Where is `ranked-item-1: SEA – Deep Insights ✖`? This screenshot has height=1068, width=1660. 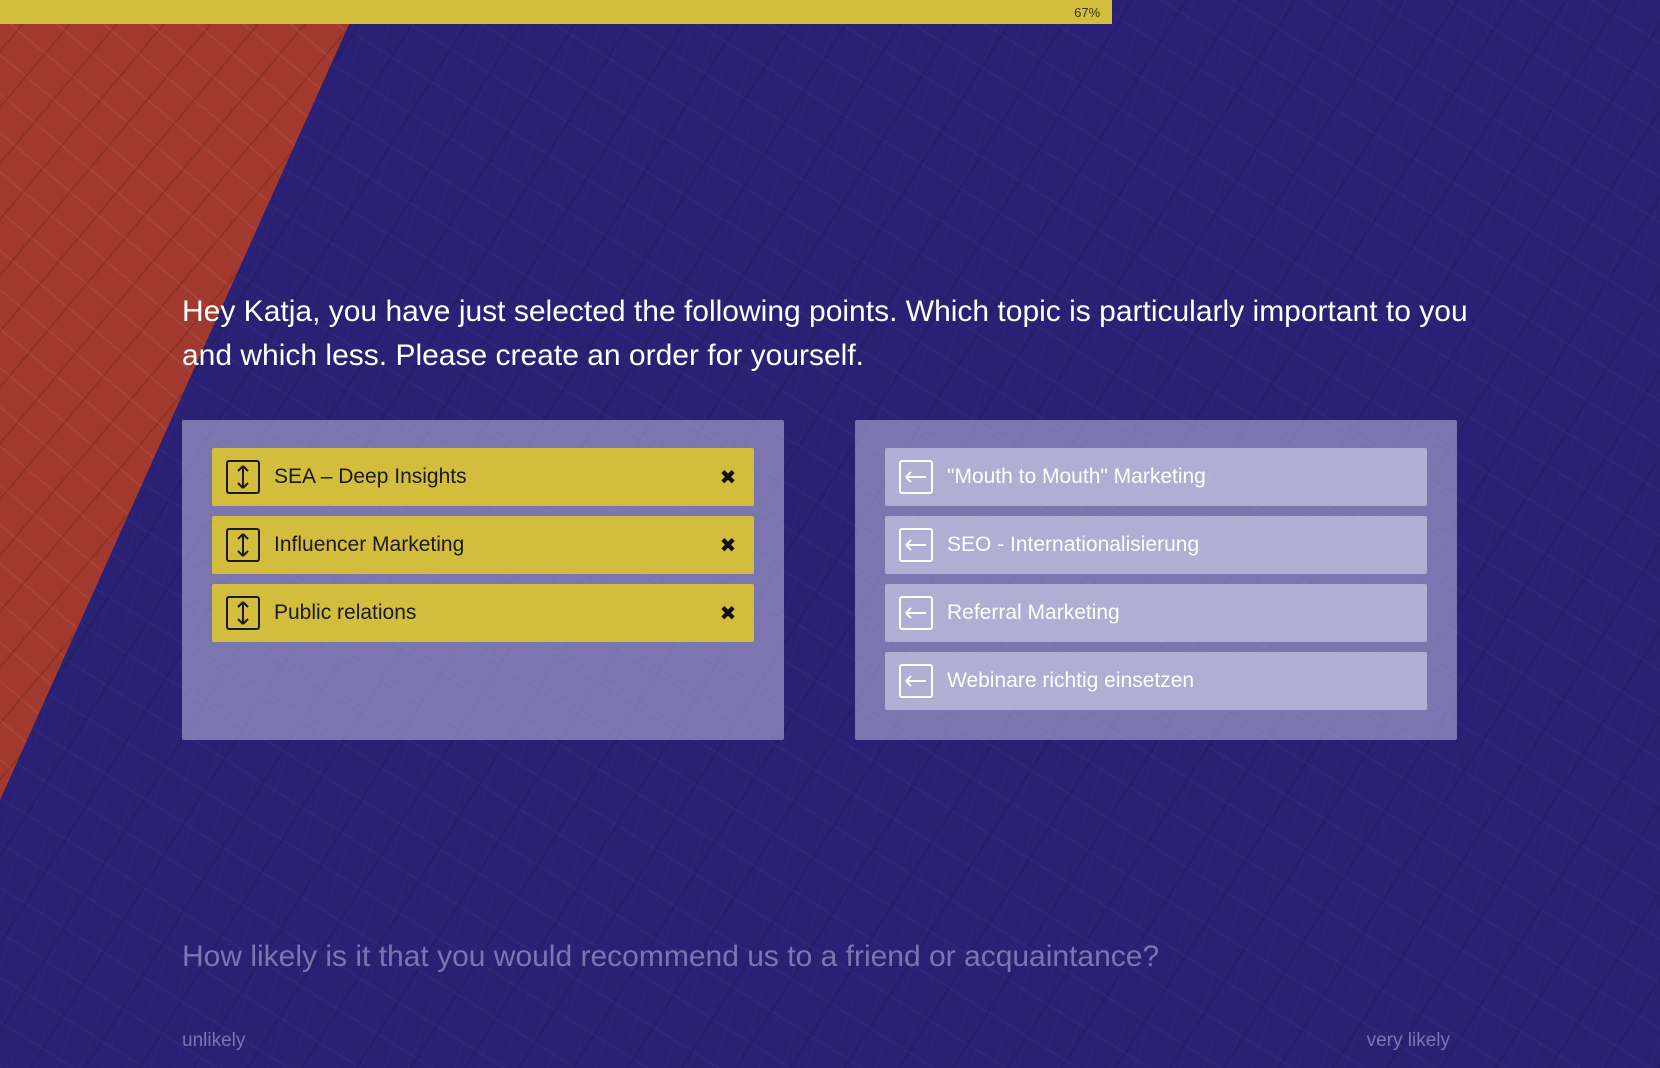 ranked-item-1: SEA – Deep Insights ✖ is located at coordinates (483, 477).